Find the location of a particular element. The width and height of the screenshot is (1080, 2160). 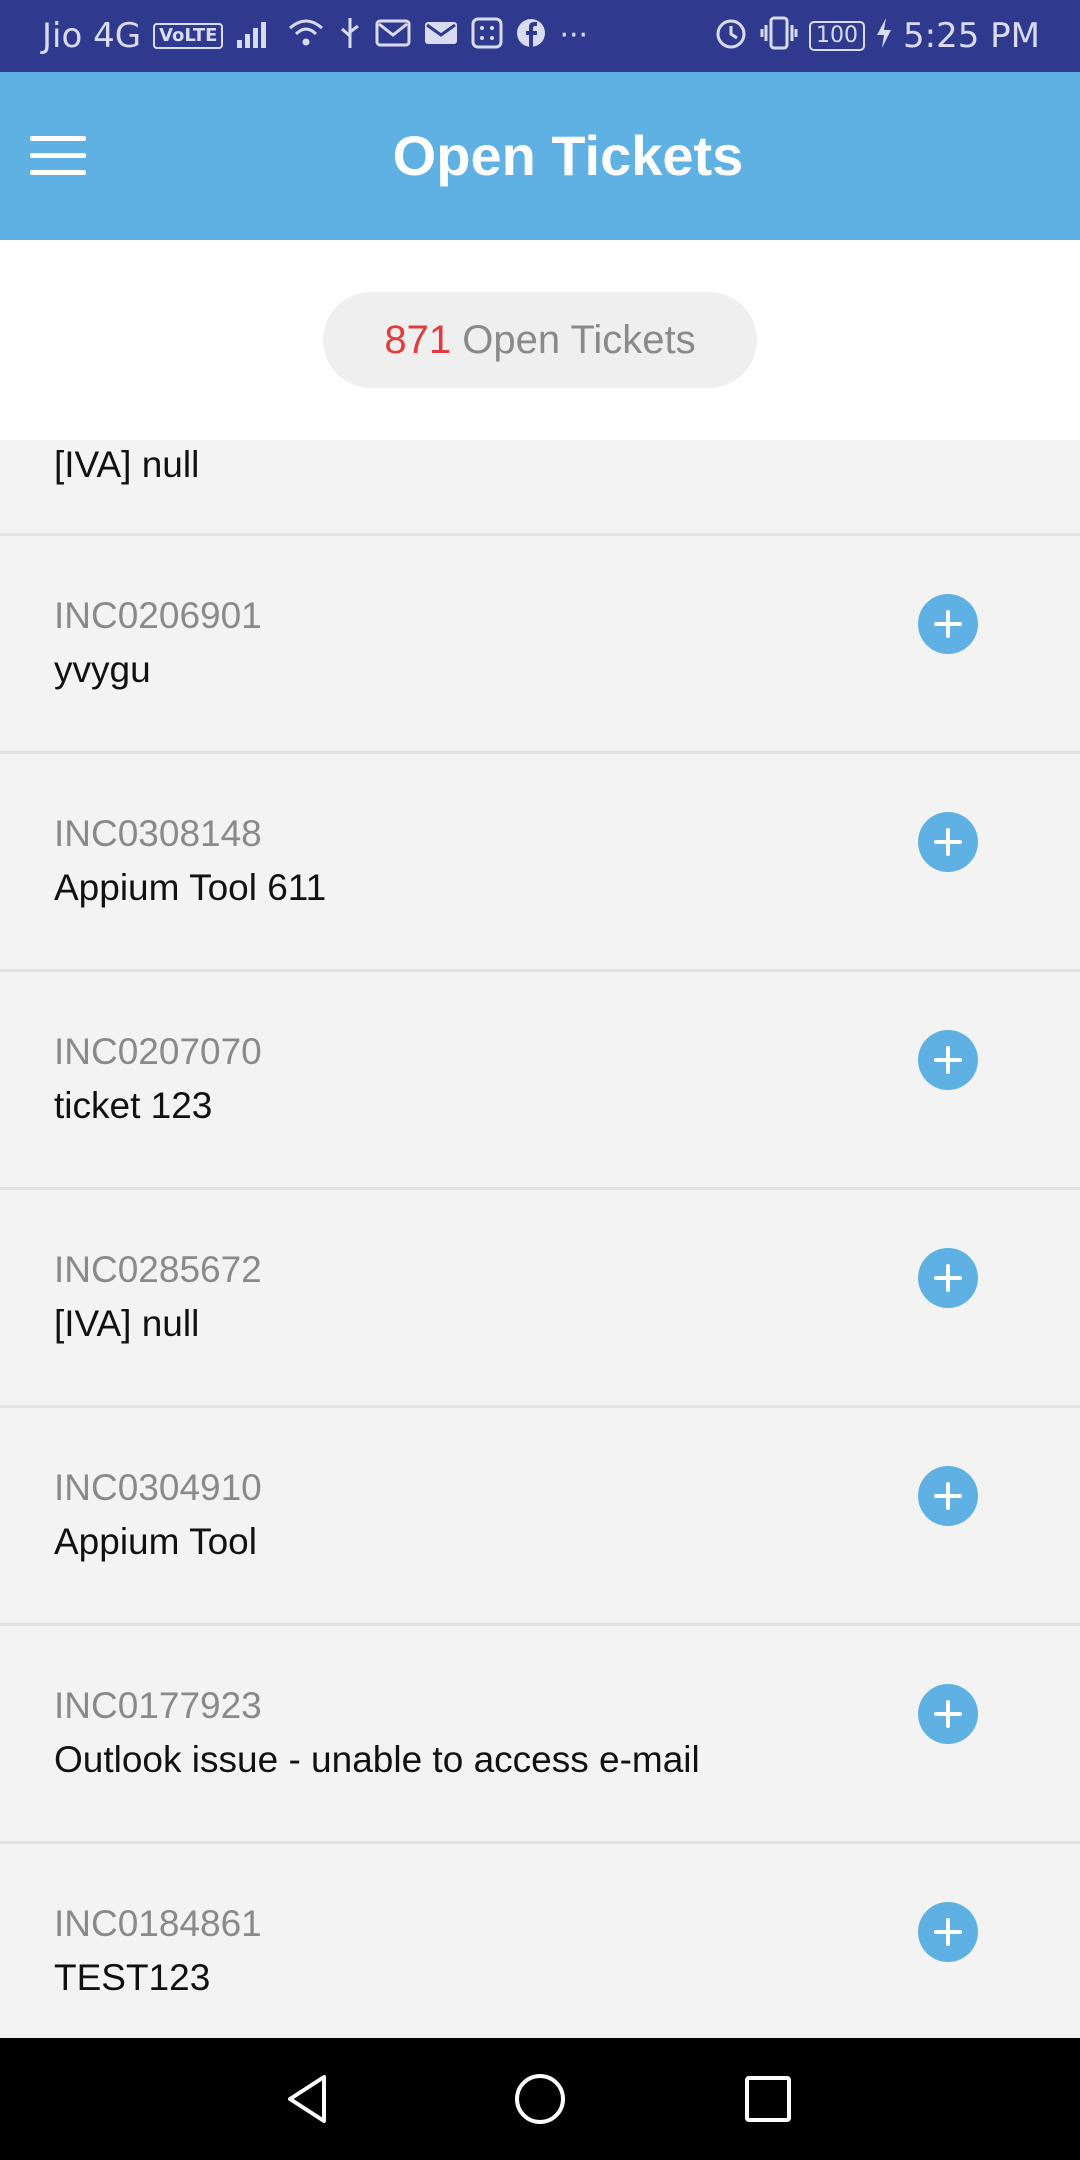

back-icon is located at coordinates (308, 2099).